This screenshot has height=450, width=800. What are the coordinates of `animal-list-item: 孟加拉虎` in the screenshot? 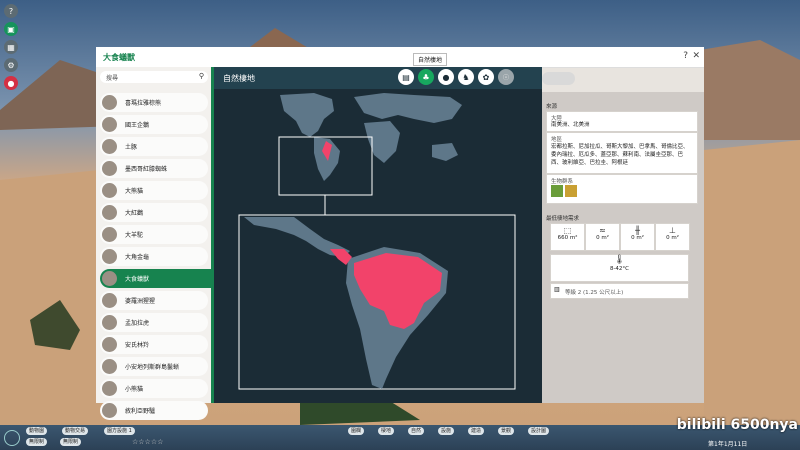 It's located at (154, 322).